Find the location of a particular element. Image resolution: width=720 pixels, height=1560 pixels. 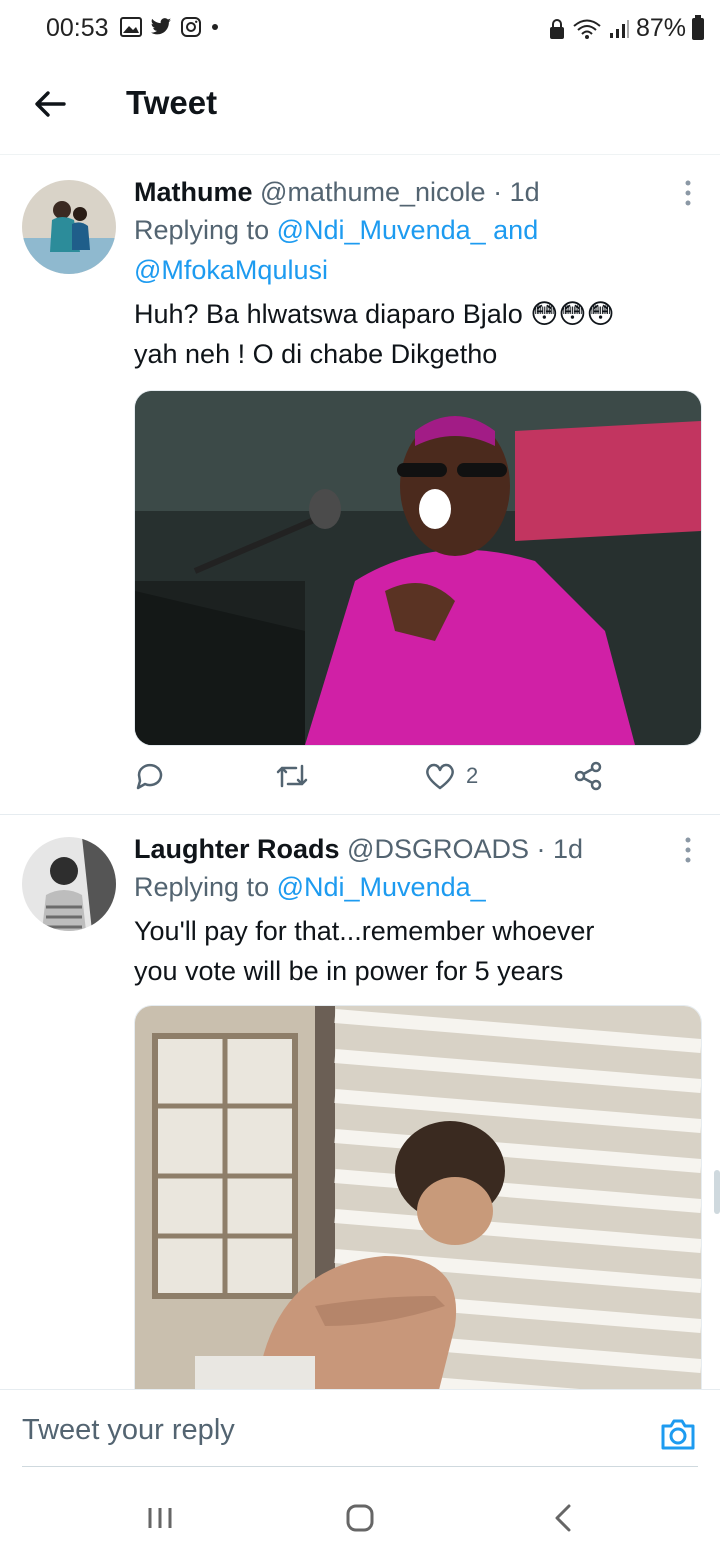

back-icon is located at coordinates (564, 1518).